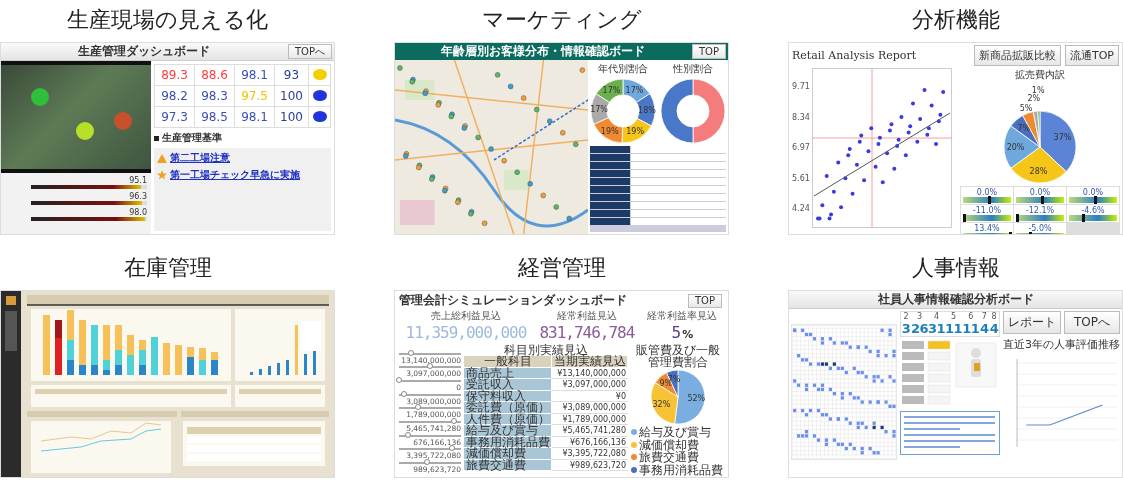 The image size is (1123, 480). I want to click on kpi-value: 11,359,000,000, so click(466, 332).